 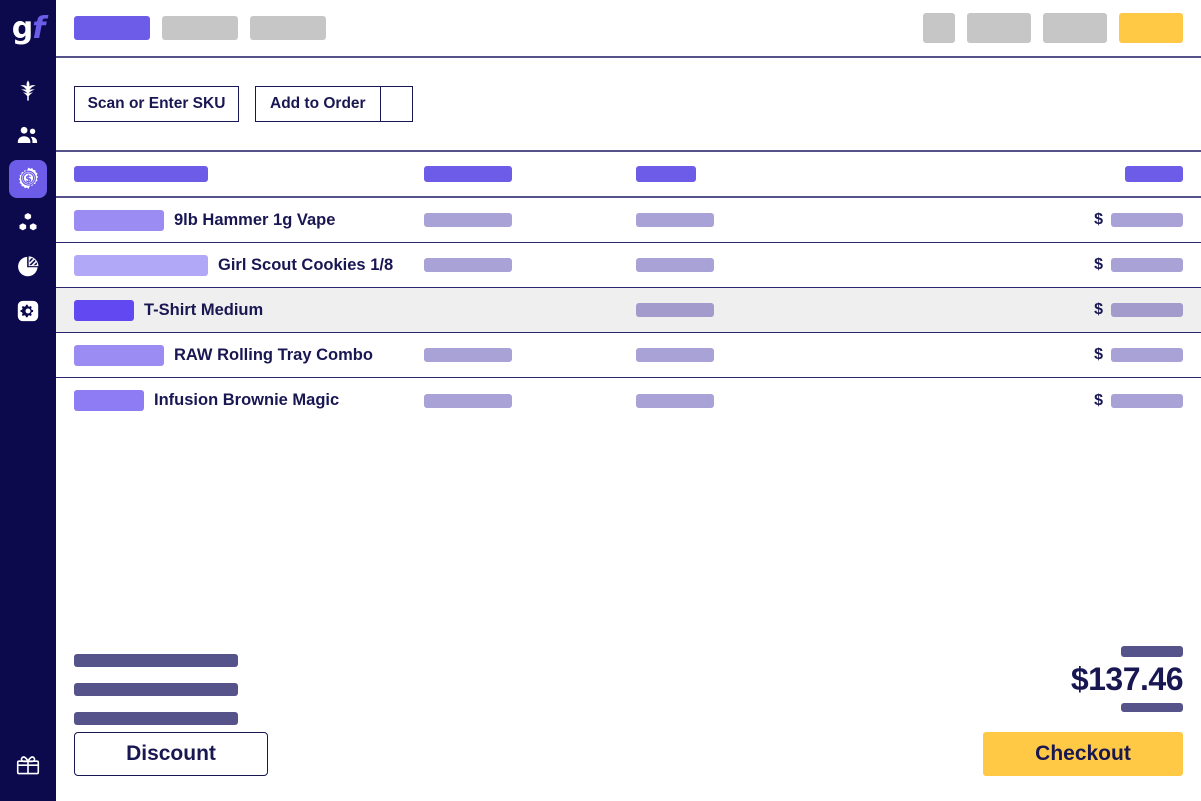 What do you see at coordinates (171, 754) in the screenshot?
I see `discount-button: Discount` at bounding box center [171, 754].